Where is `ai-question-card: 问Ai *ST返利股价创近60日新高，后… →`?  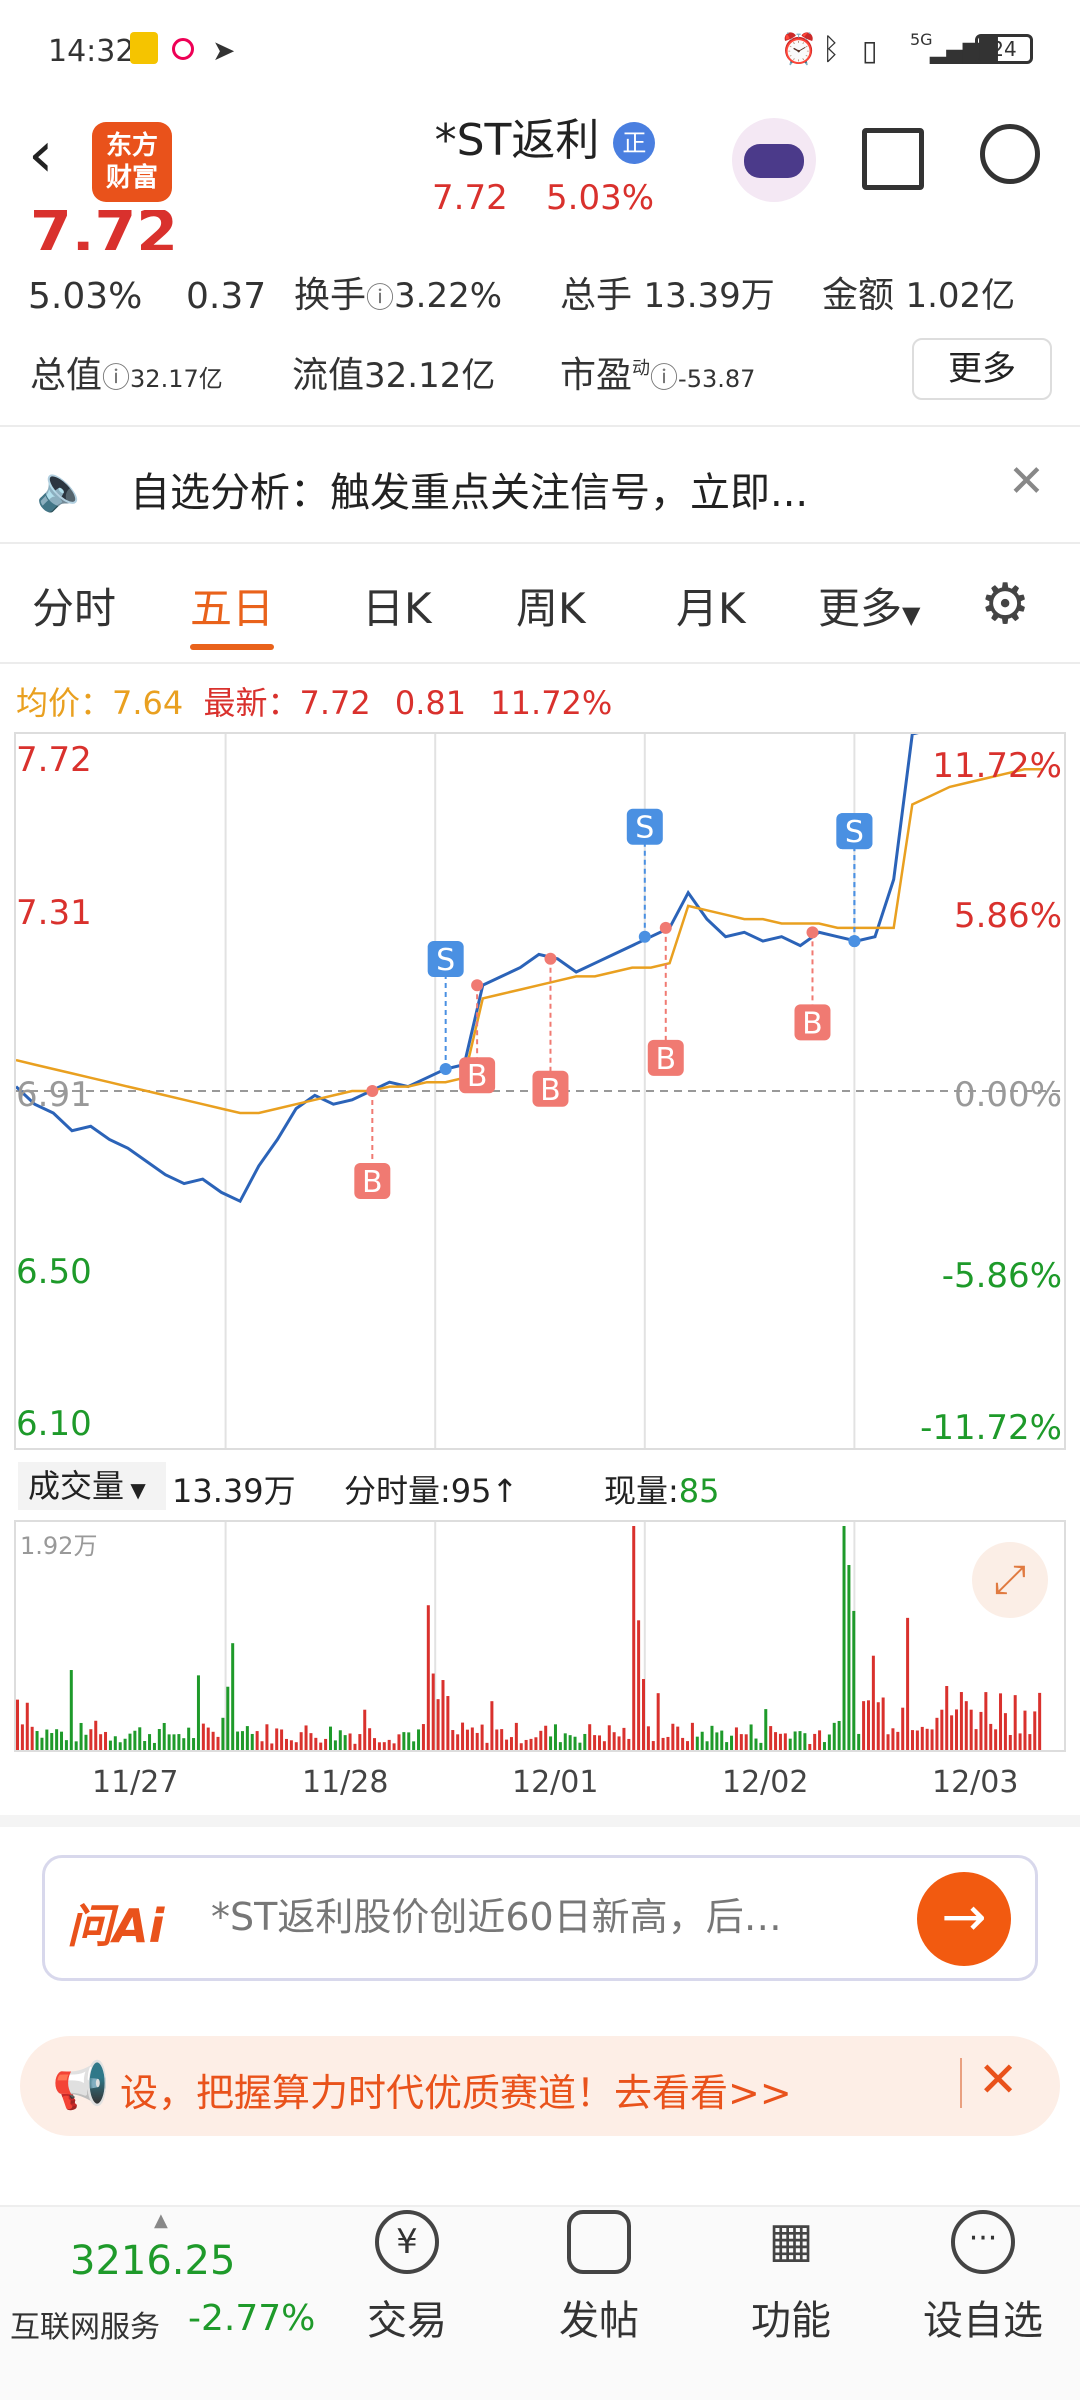 ai-question-card: 问Ai *ST返利股价创近60日新高，后… → is located at coordinates (540, 1918).